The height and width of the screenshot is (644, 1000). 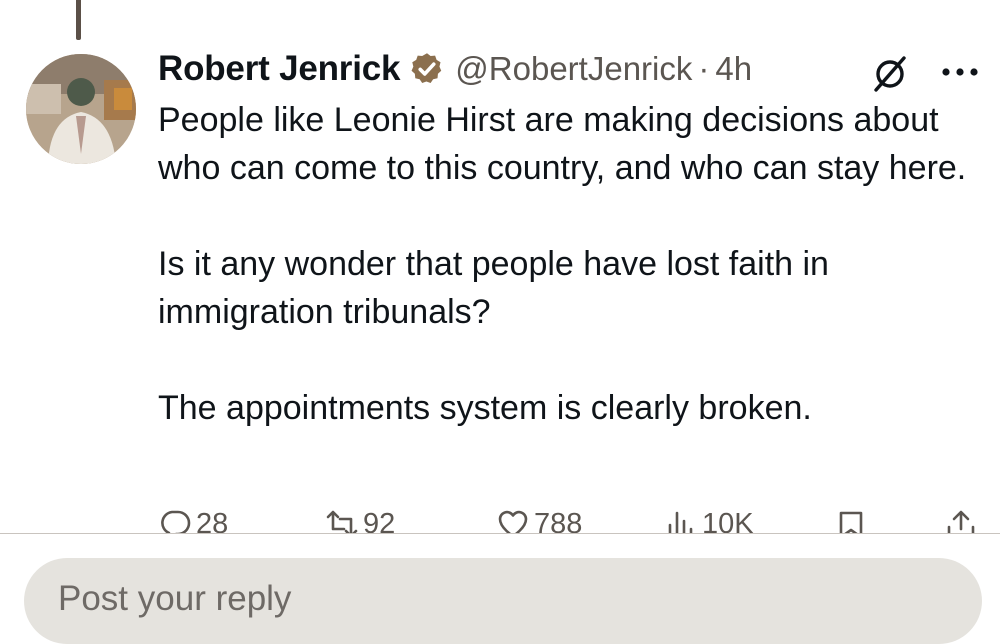 I want to click on reply-input-placeholder: Post your reply, so click(x=174, y=599).